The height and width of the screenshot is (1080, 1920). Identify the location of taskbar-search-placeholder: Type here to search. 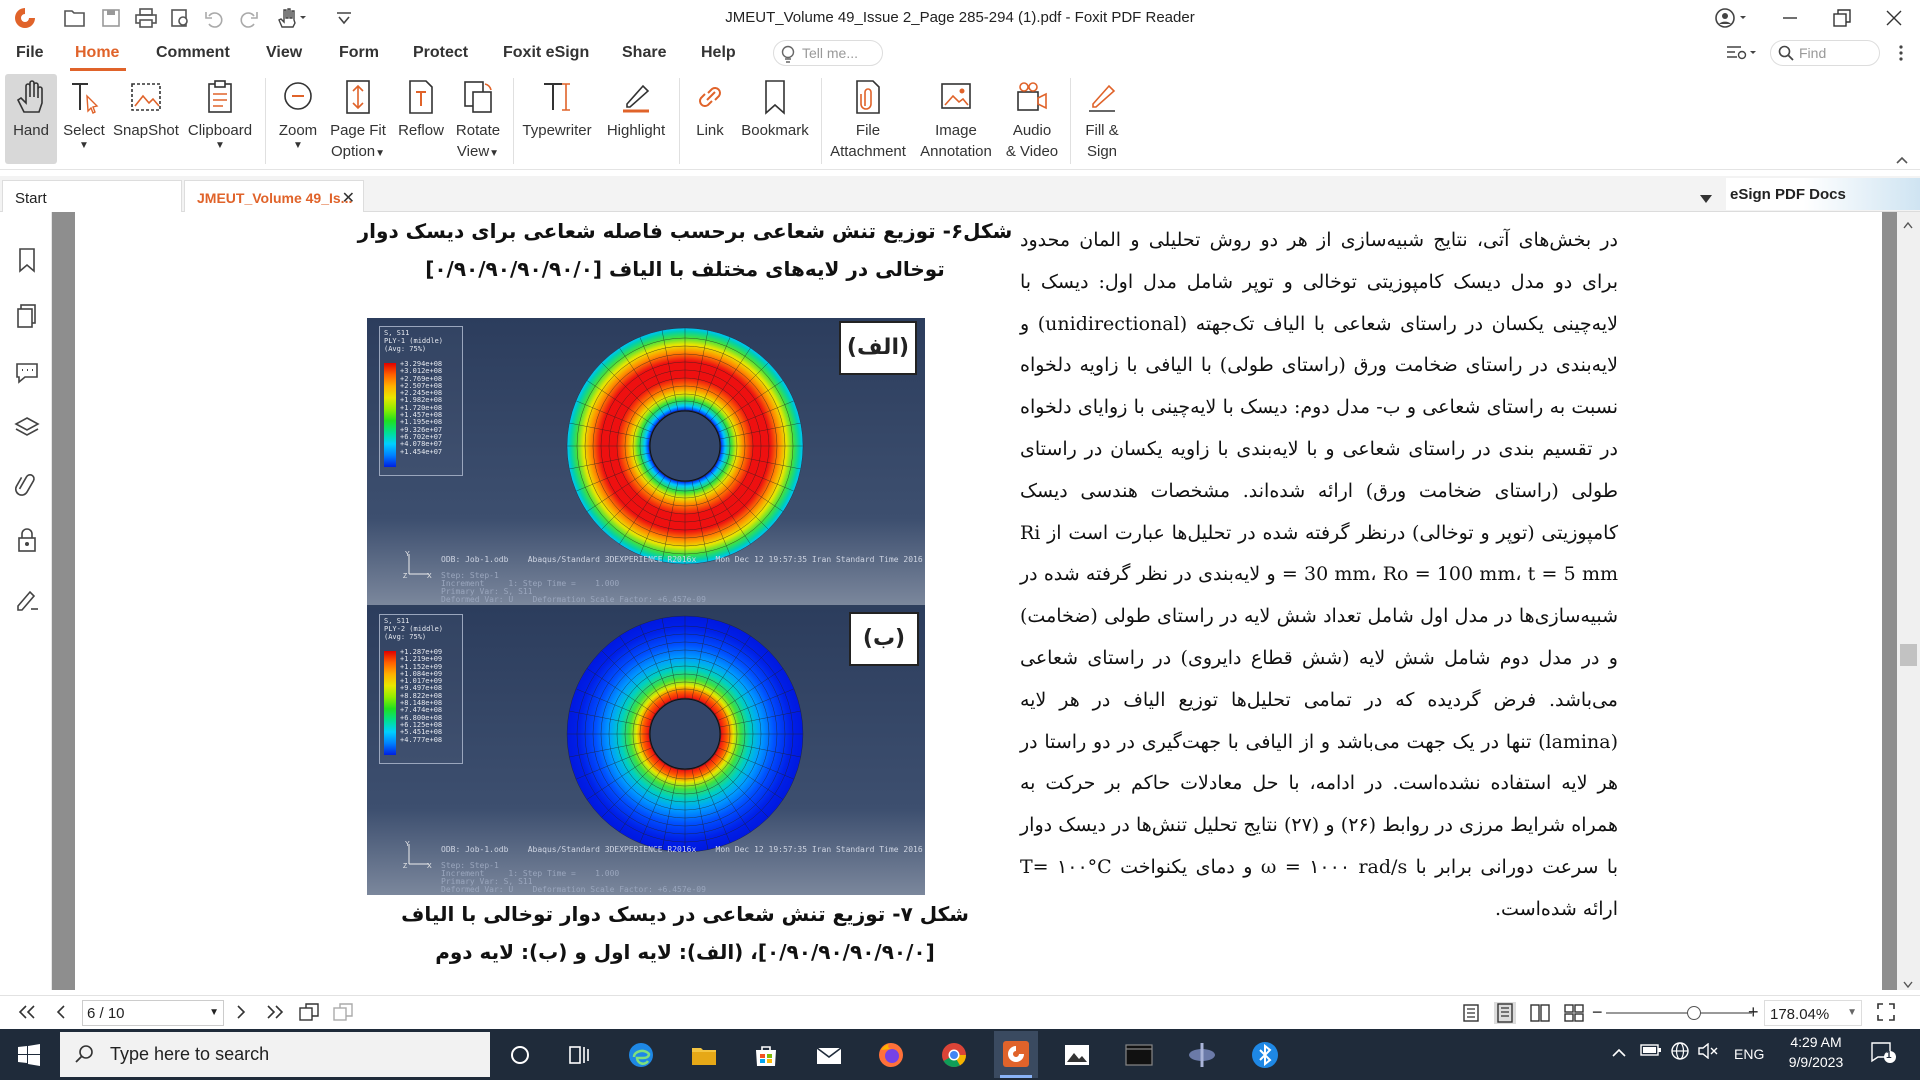
(190, 1054).